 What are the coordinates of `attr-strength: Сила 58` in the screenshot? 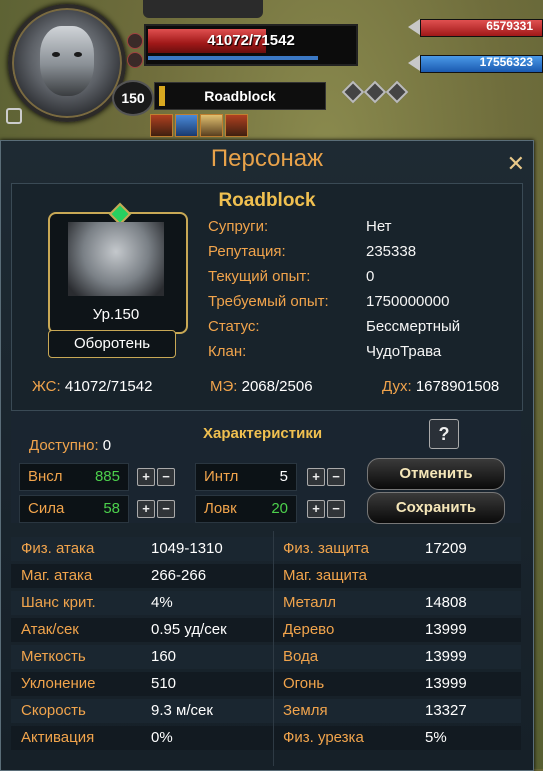 It's located at (74, 509).